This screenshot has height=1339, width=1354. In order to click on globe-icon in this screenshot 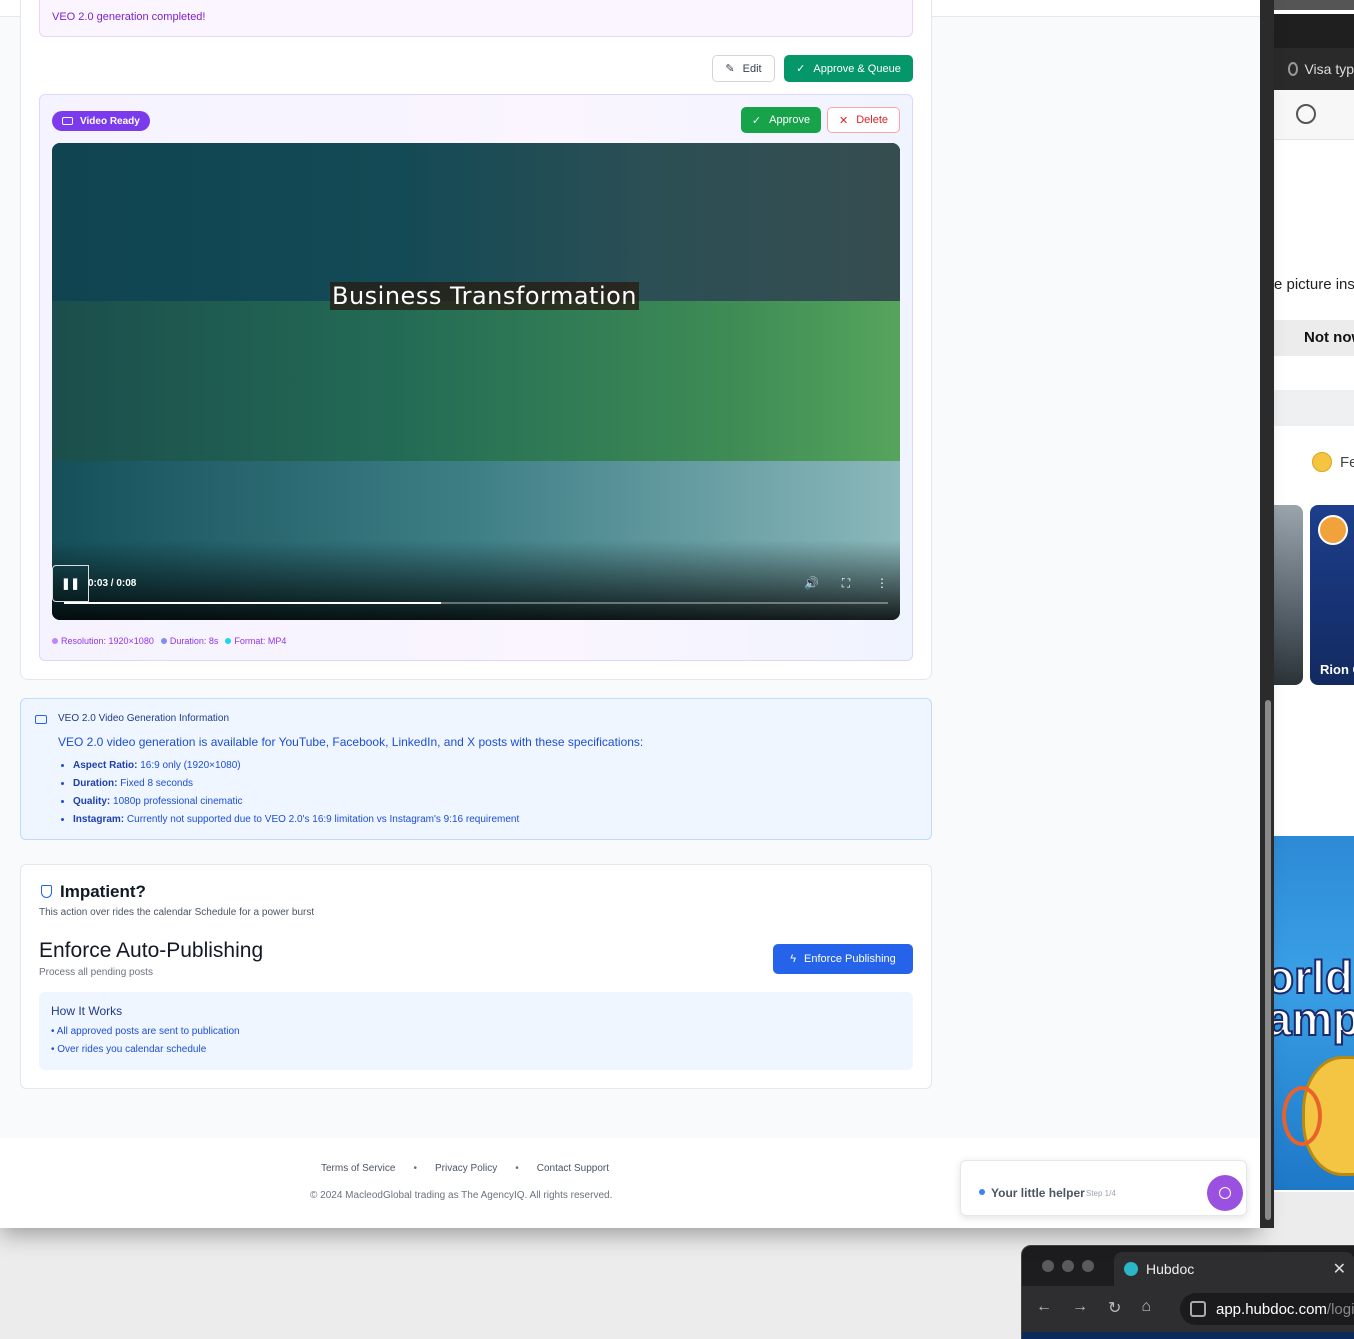, I will do `click(1293, 69)`.